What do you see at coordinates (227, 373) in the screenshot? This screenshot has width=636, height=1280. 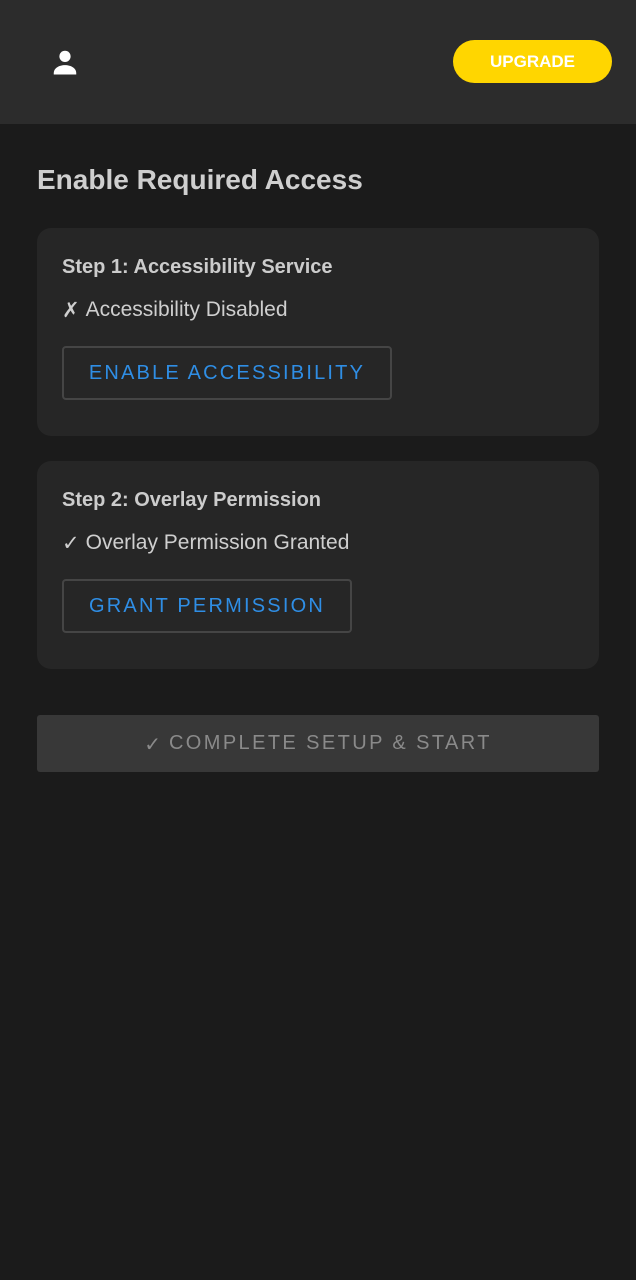 I see `enable-accessibility-button: ENABLE ACCESSIBILITY` at bounding box center [227, 373].